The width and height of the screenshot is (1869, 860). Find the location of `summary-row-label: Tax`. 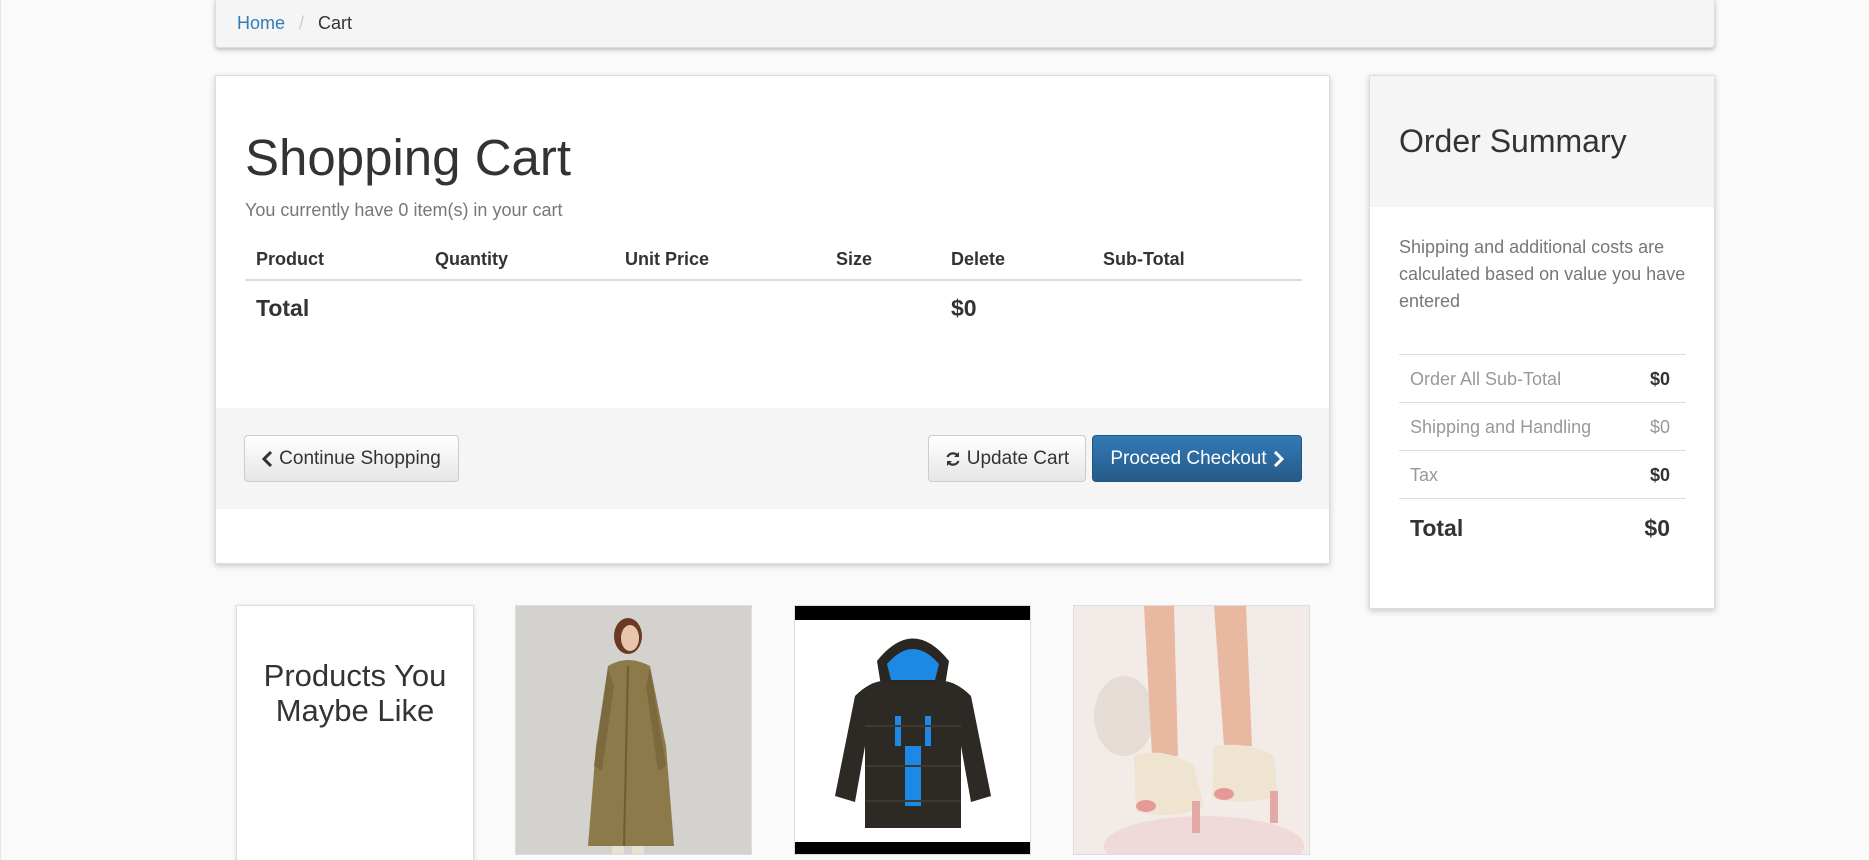

summary-row-label: Tax is located at coordinates (1424, 475).